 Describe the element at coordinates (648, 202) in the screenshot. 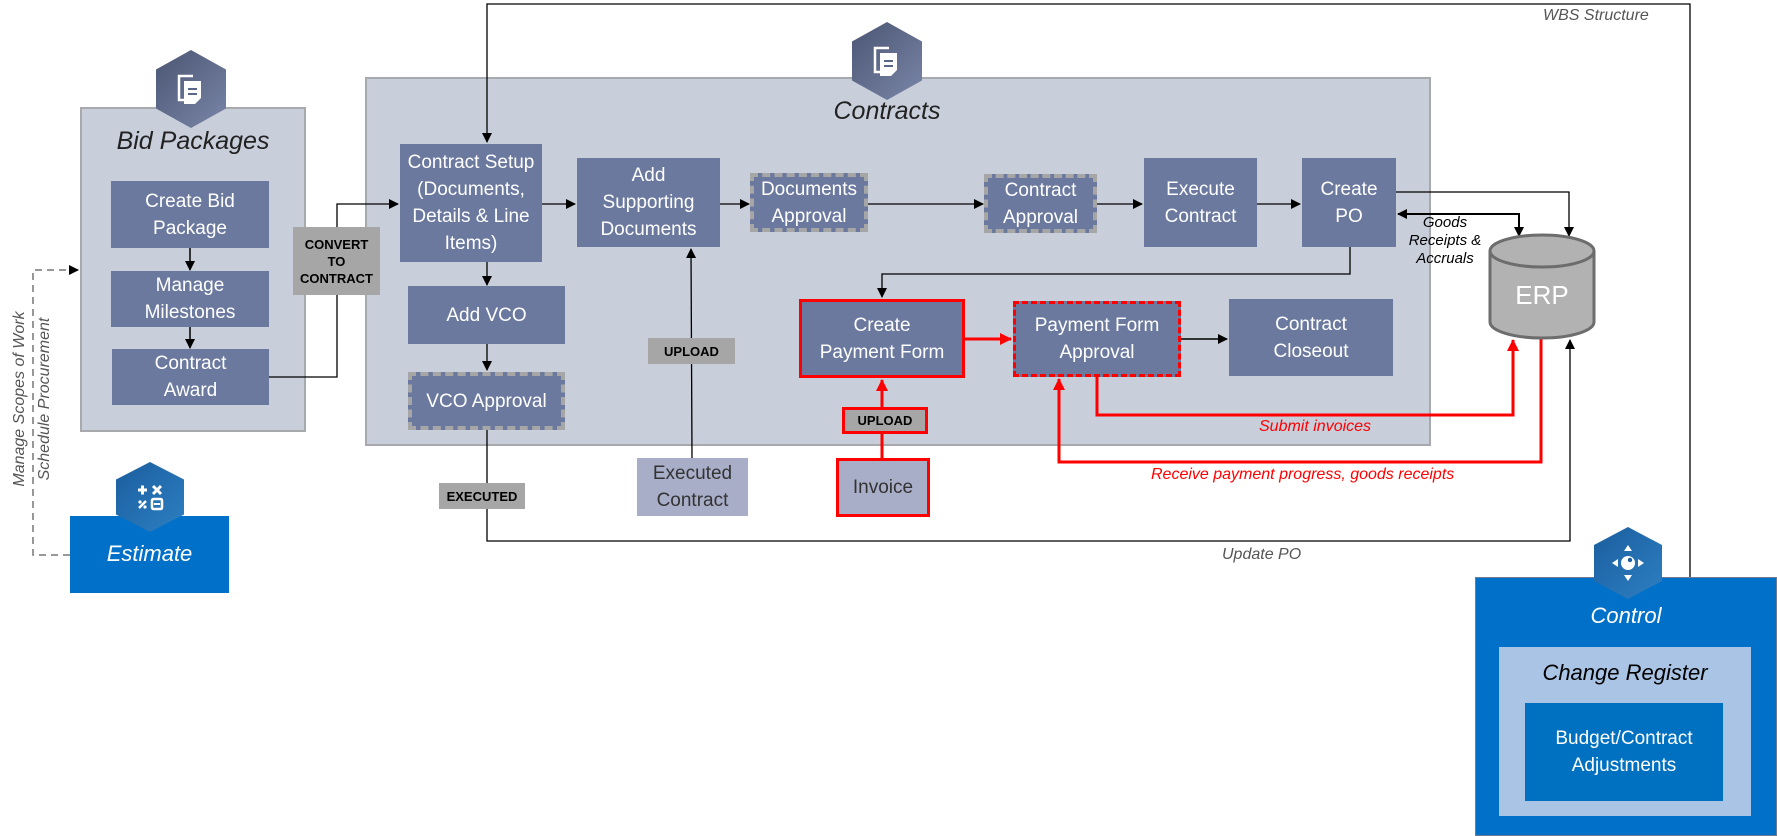

I see `add-supporting-documents-step: Add Supporting Documents` at that location.